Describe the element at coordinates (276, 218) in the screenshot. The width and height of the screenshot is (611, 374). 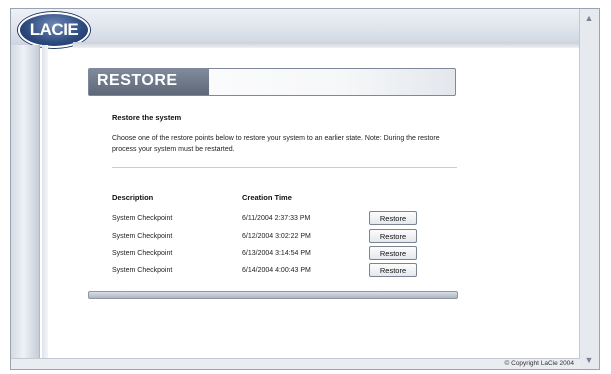
I see `row-creation-time: 6/11/2004 2:37:33 PM` at that location.